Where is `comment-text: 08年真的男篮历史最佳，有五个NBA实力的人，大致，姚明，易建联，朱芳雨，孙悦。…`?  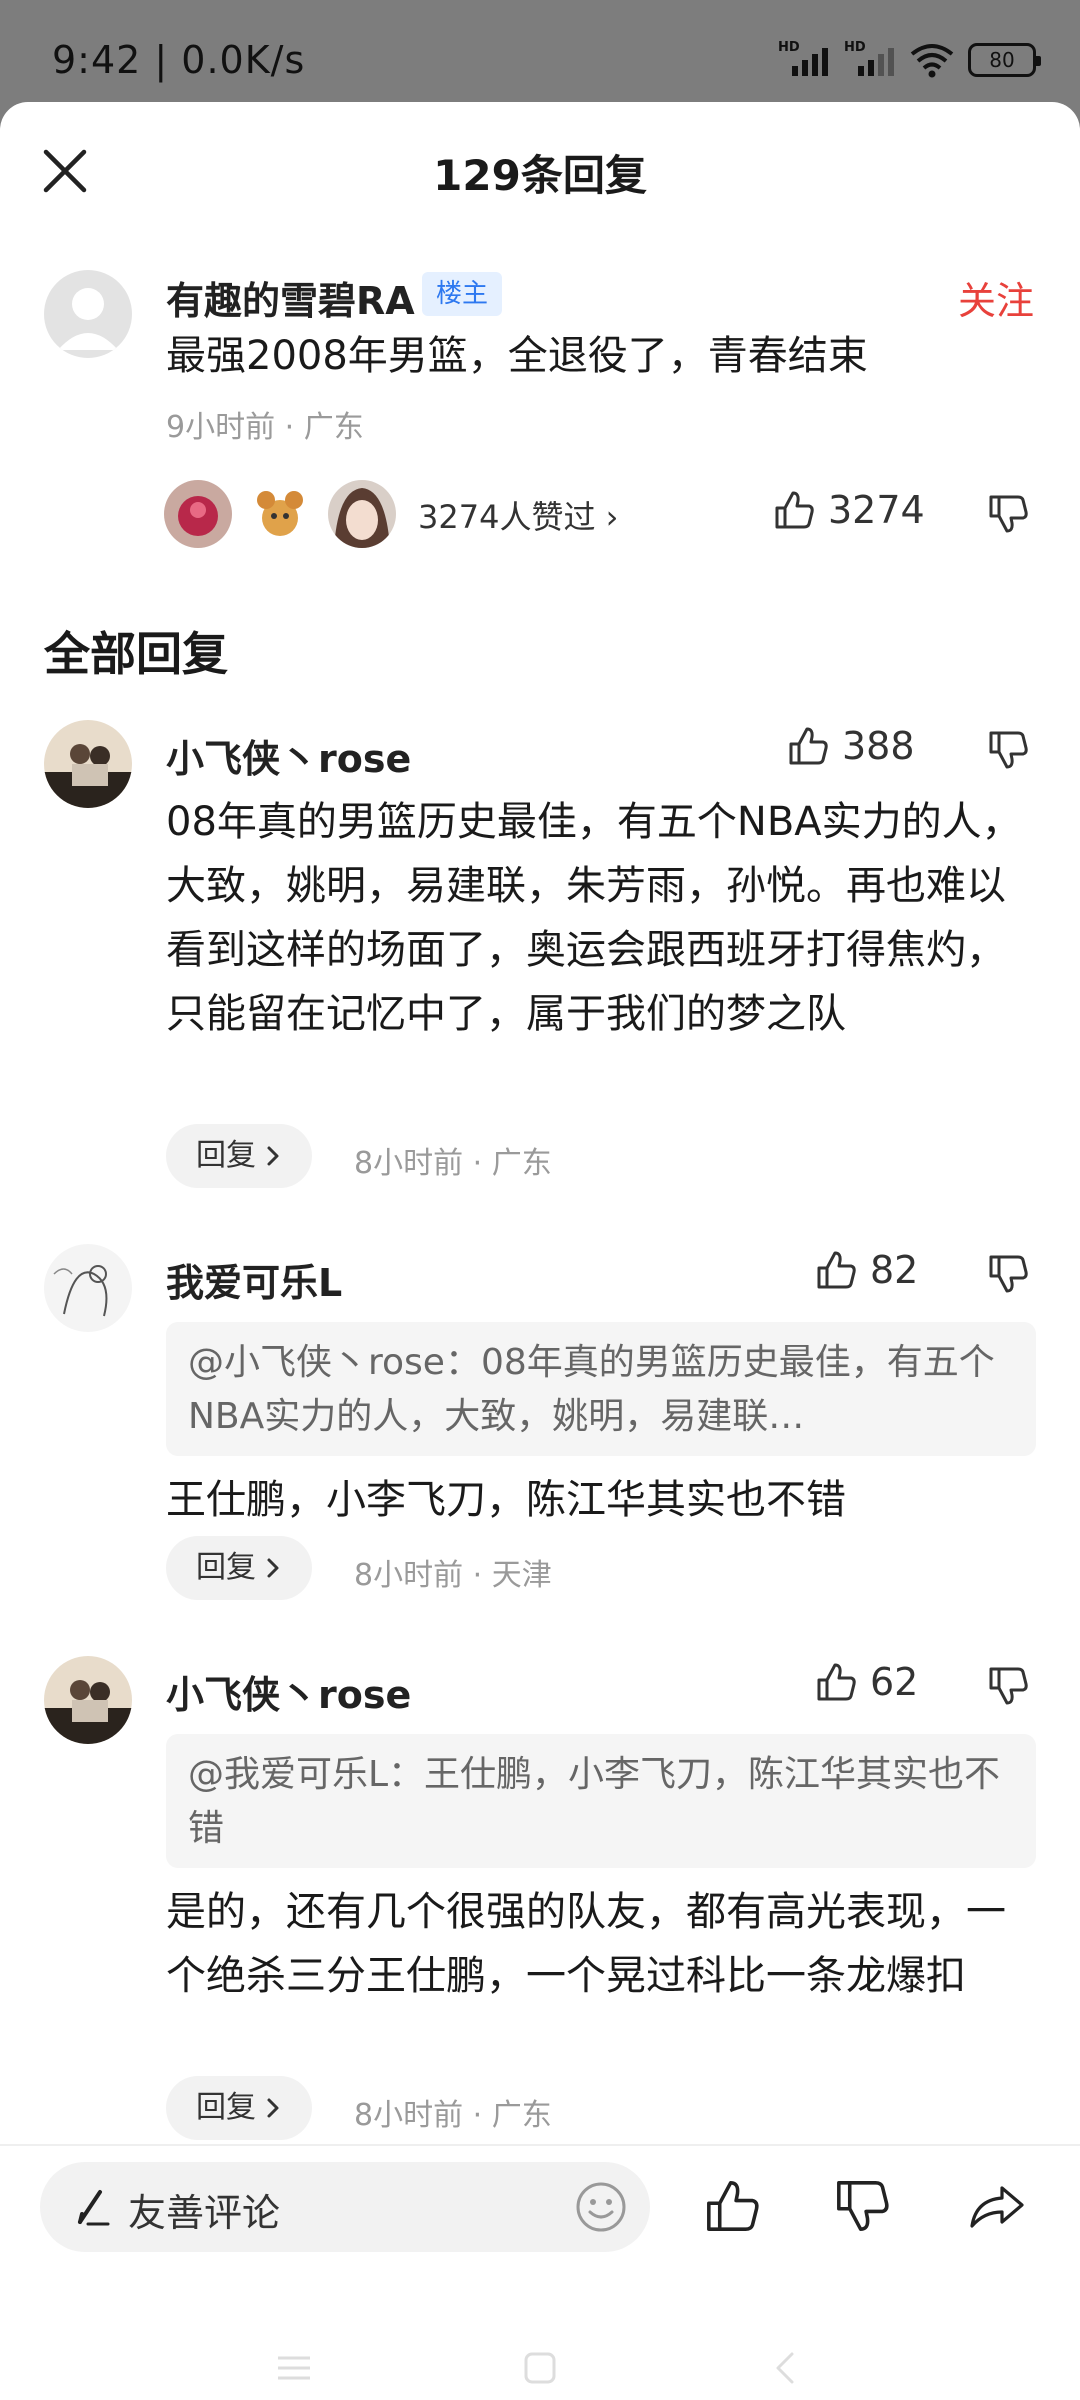 comment-text: 08年真的男篮历史最佳，有五个NBA实力的人，大致，姚明，易建联，朱芳雨，孙悦。… is located at coordinates (601, 918).